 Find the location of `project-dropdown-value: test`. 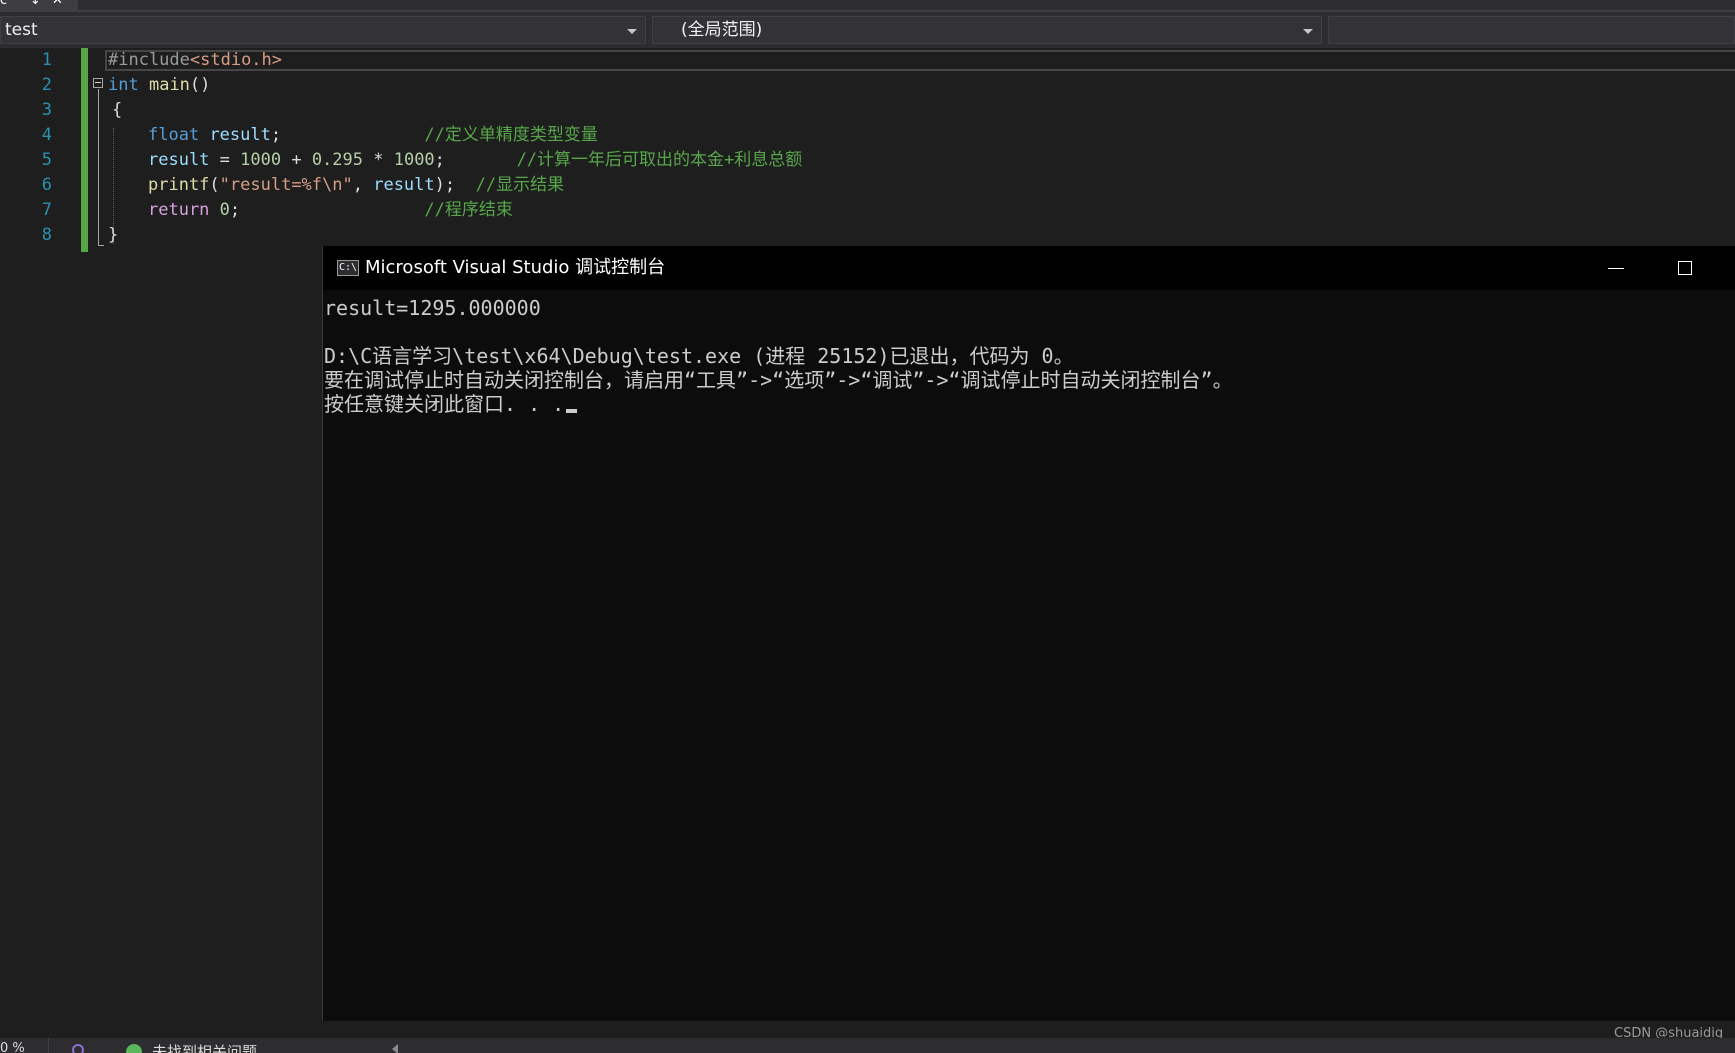

project-dropdown-value: test is located at coordinates (21, 30).